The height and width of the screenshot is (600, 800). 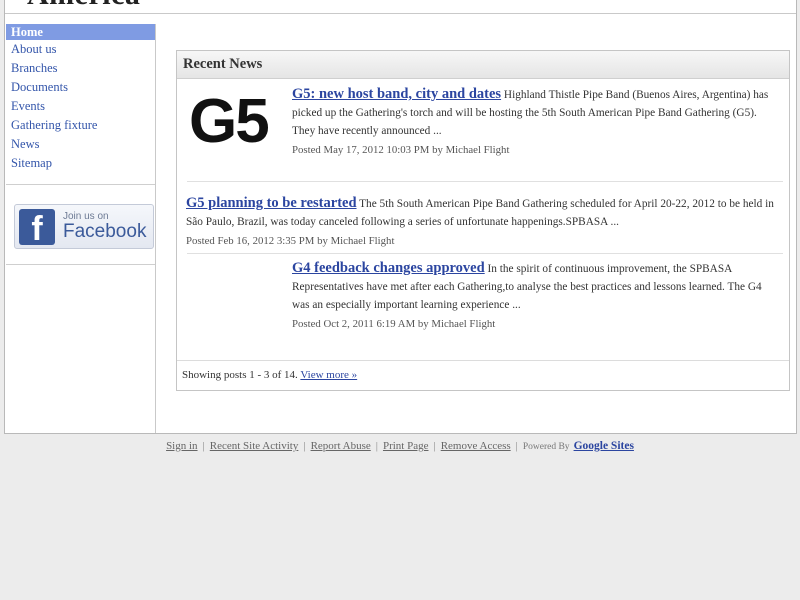 What do you see at coordinates (271, 203) in the screenshot?
I see `post-title-link: G5 planning to be restarted` at bounding box center [271, 203].